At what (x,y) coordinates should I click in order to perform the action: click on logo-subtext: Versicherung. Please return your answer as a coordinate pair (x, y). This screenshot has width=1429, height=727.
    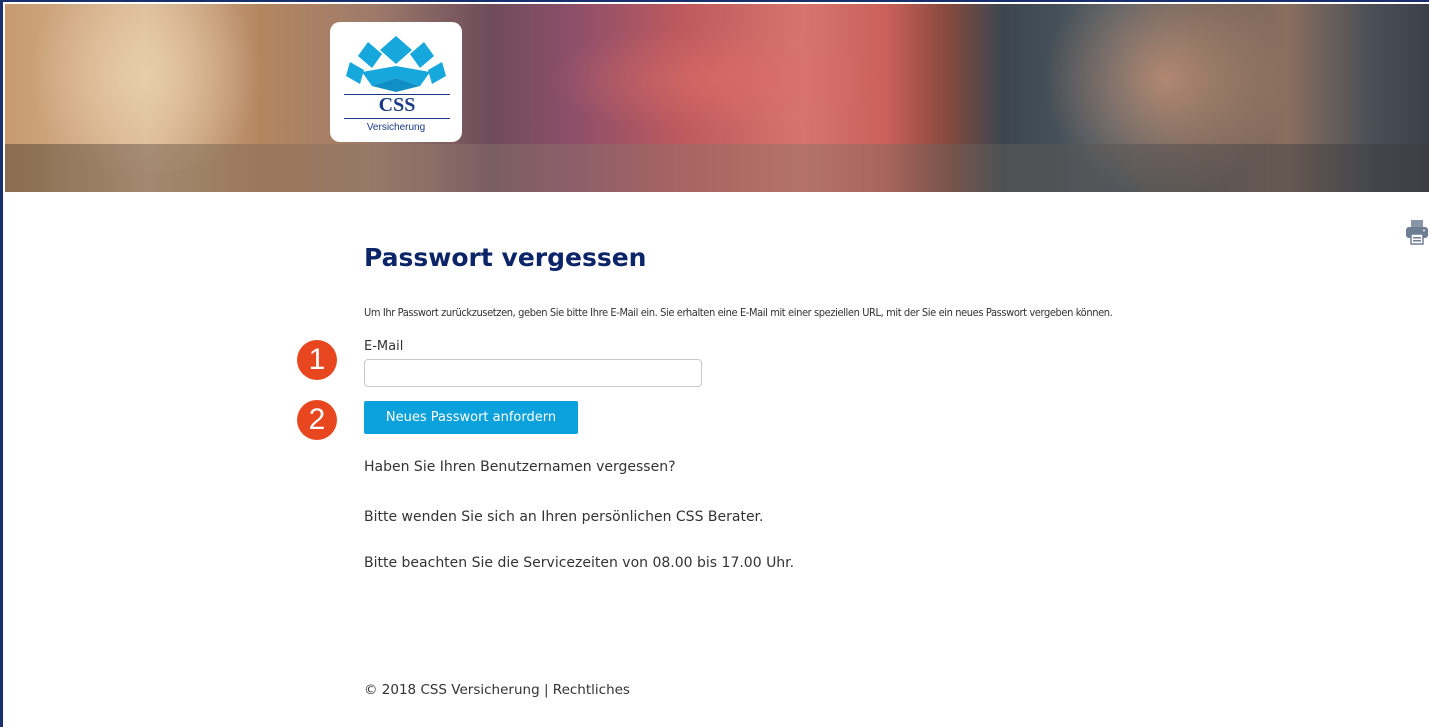
    Looking at the image, I should click on (396, 127).